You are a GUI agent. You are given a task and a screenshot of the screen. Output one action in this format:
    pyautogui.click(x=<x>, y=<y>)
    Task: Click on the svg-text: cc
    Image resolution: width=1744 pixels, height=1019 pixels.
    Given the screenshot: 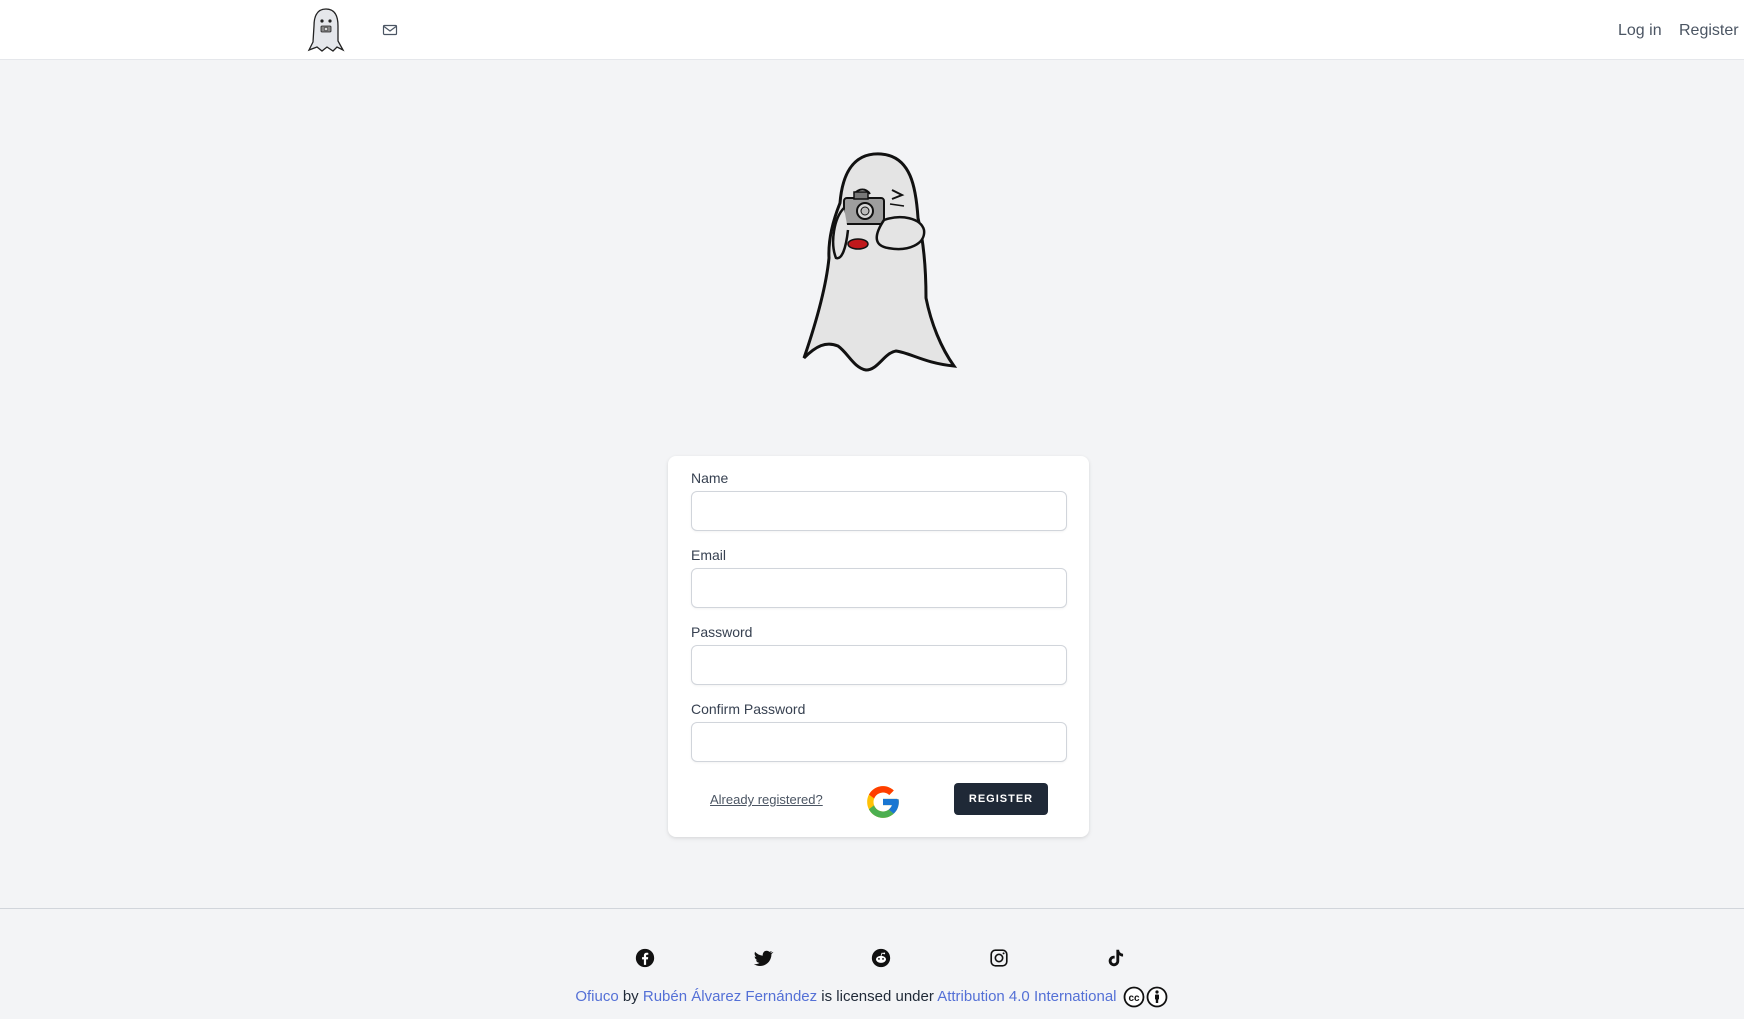 What is the action you would take?
    pyautogui.click(x=1134, y=998)
    